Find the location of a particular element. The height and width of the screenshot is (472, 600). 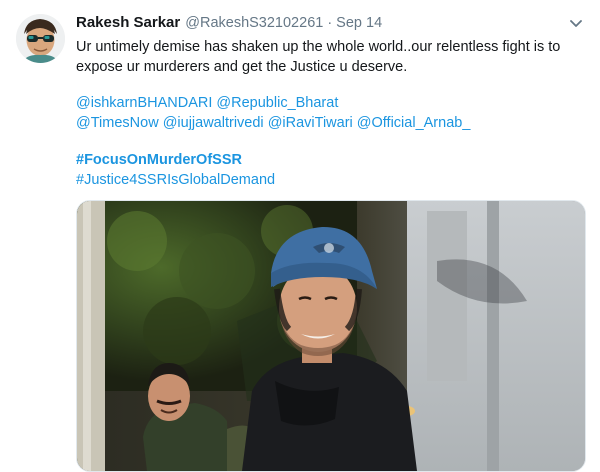

mention-link: @ishkarnBHANDARI is located at coordinates (144, 103).